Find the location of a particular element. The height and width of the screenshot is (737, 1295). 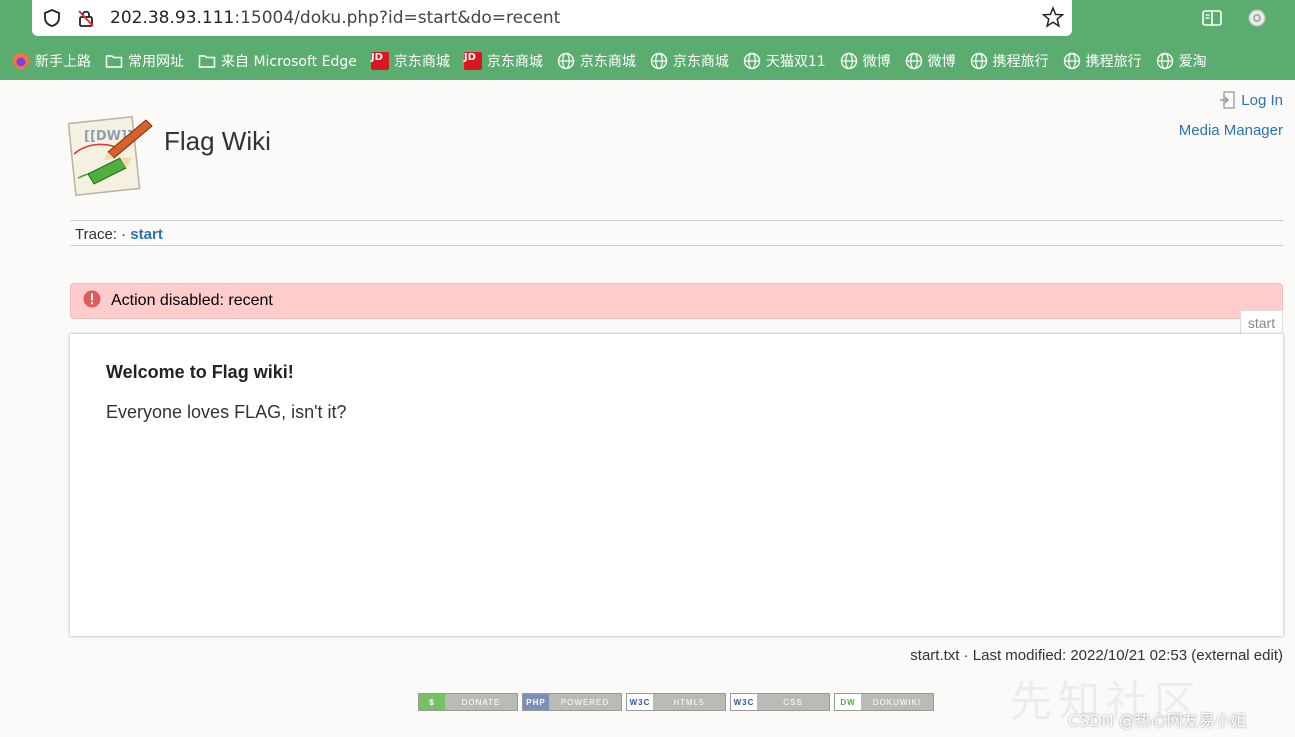

shield-icon is located at coordinates (52, 20).